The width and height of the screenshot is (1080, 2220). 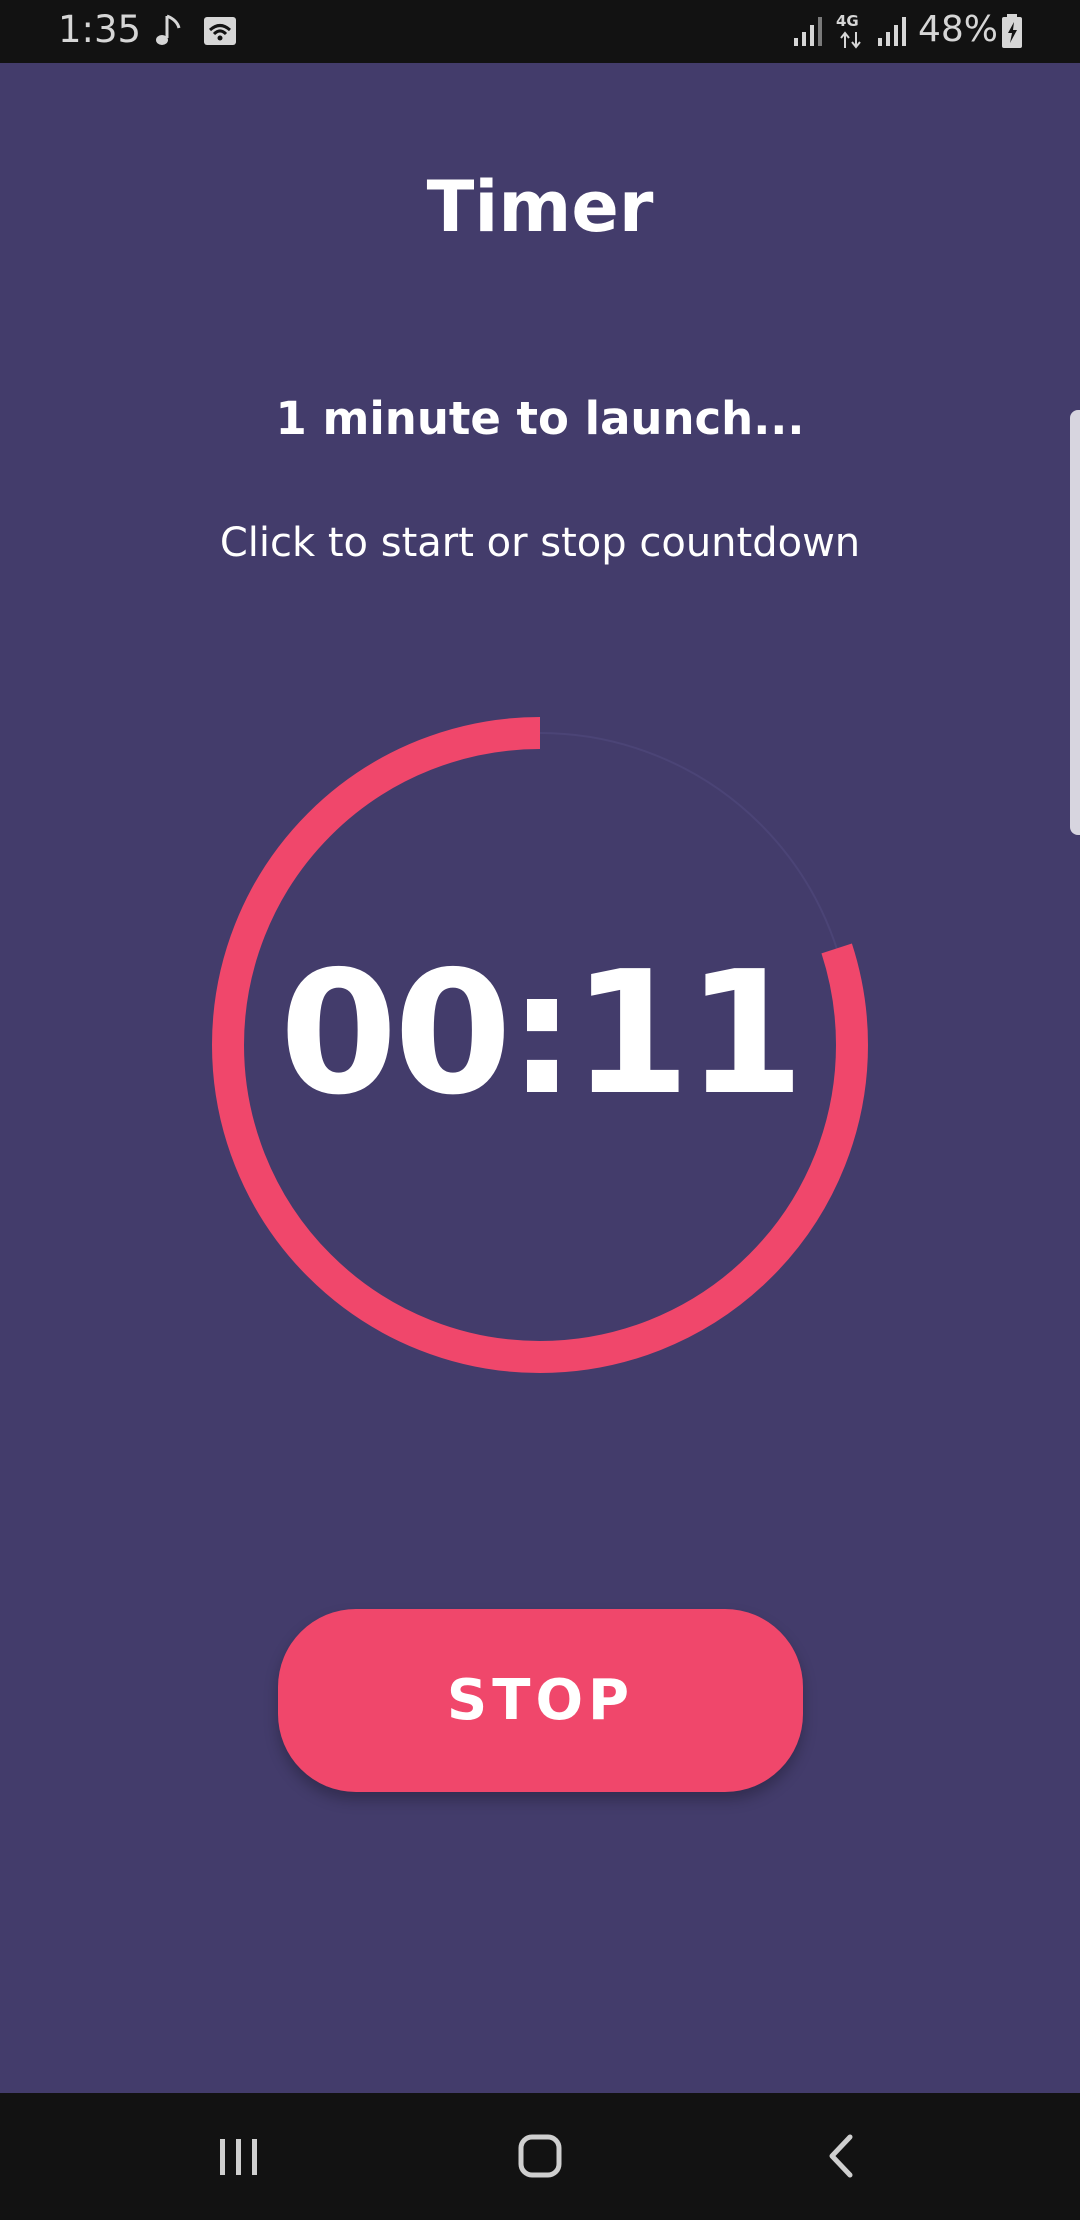 I want to click on stop-button: STOP, so click(x=540, y=1700).